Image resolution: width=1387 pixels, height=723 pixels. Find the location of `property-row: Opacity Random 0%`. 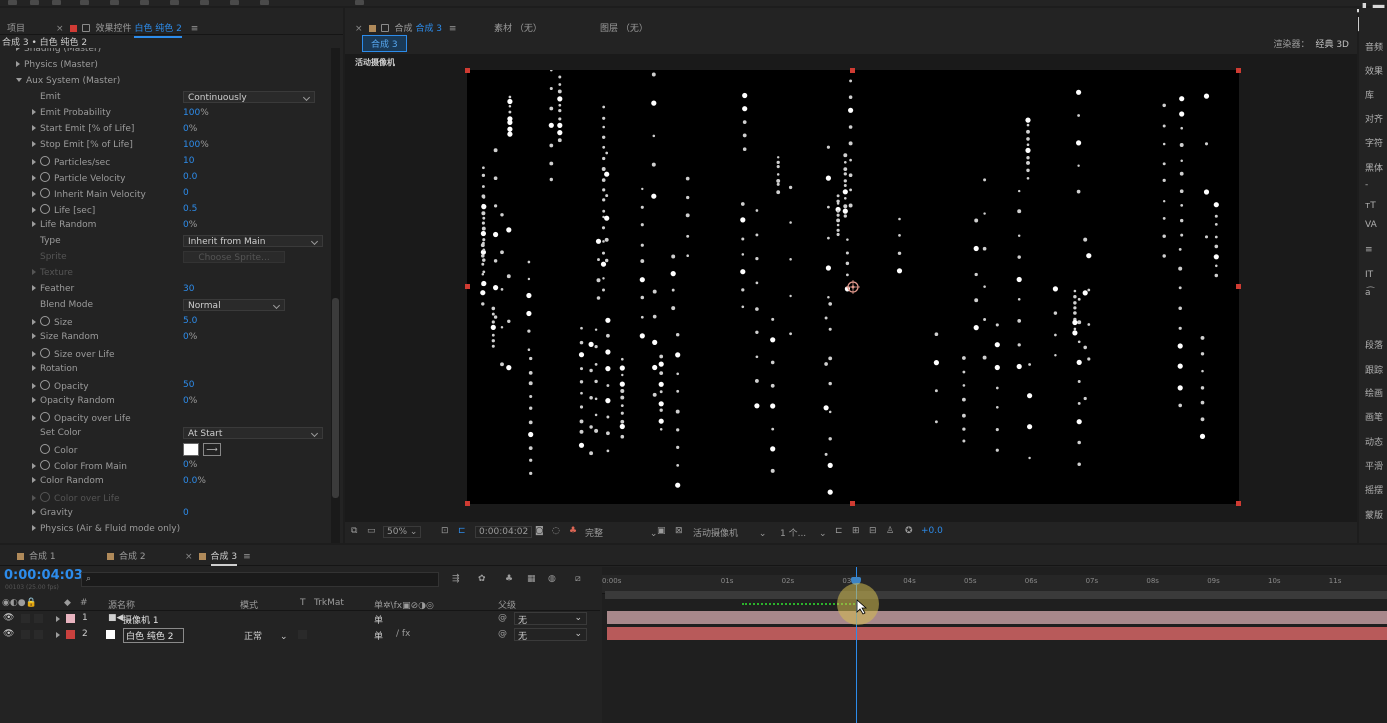

property-row: Opacity Random 0% is located at coordinates (164, 401).